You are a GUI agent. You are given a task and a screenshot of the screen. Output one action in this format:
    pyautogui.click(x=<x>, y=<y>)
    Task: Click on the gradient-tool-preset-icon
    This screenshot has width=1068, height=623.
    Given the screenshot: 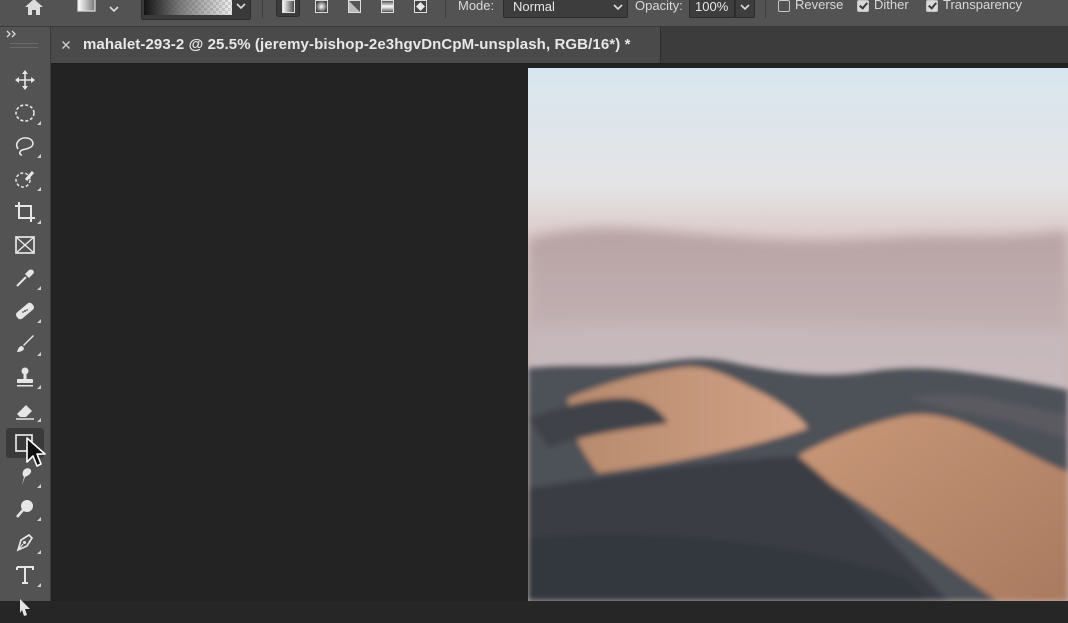 What is the action you would take?
    pyautogui.click(x=86, y=6)
    